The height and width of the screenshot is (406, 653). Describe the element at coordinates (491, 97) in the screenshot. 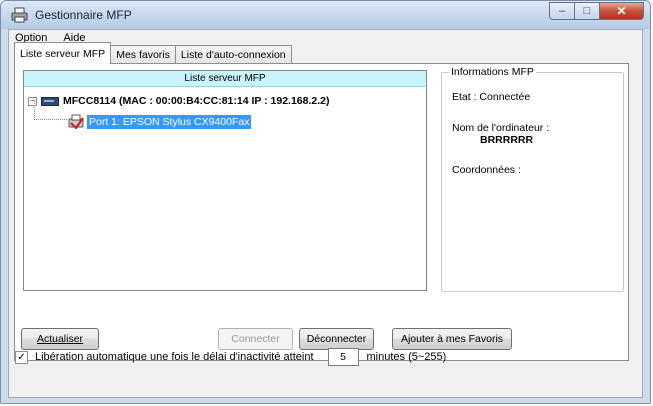

I see `status-text: Etat : Connectée` at that location.